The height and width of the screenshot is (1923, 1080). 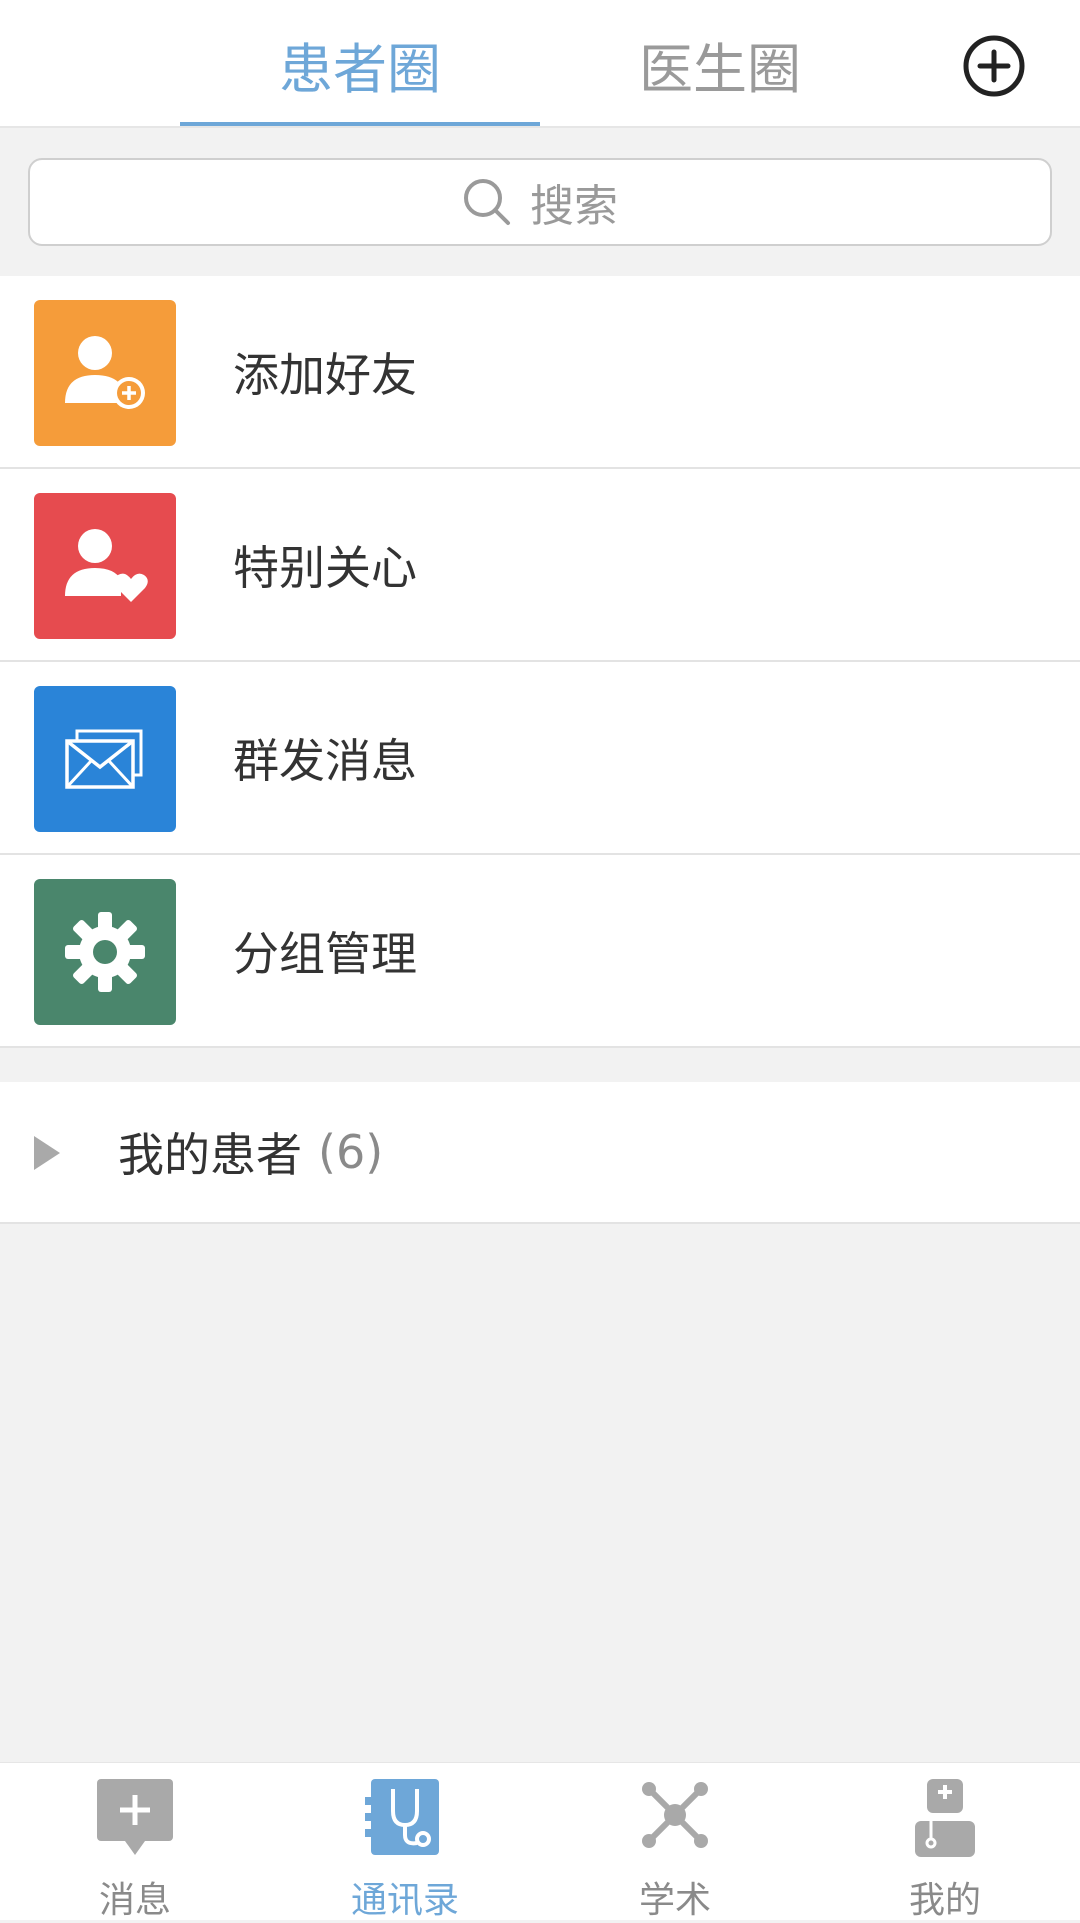 I want to click on menu-item-label: 特别关心, so click(x=325, y=567).